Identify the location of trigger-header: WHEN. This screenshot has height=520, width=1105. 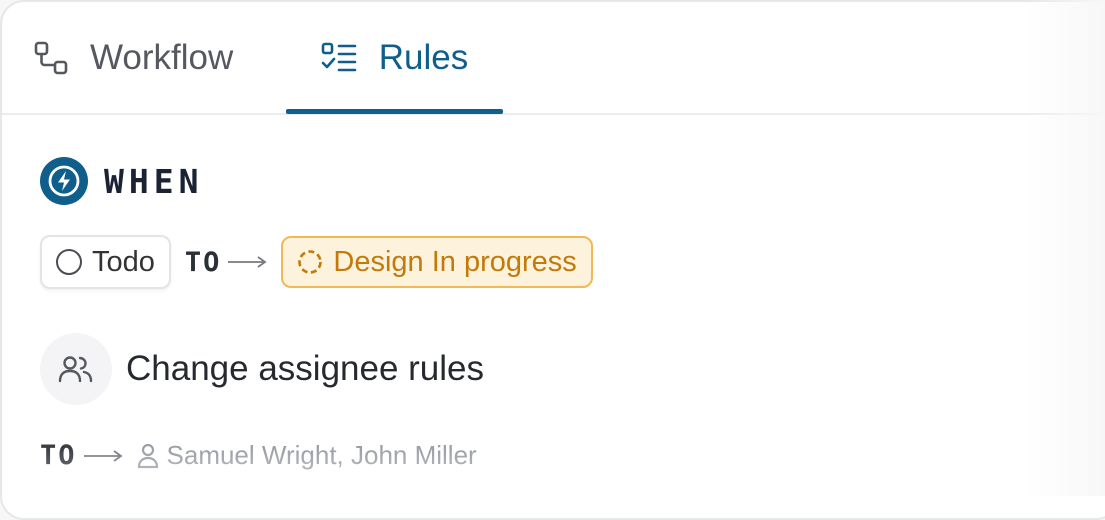
(121, 181).